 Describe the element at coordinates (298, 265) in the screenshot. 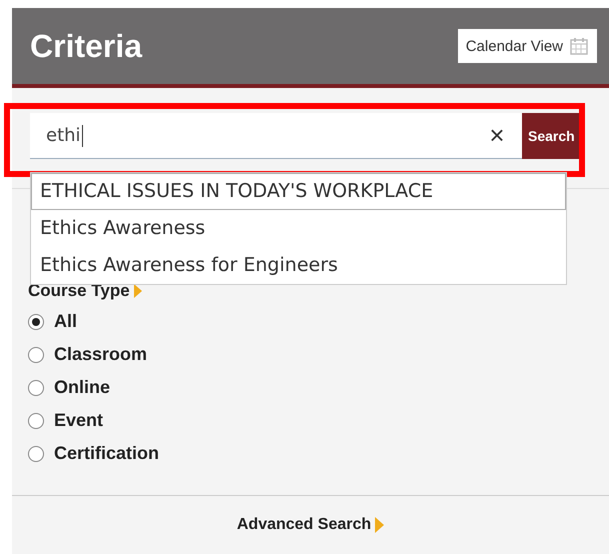

I see `suggestion-item: Ethics Awareness for Engineers` at that location.